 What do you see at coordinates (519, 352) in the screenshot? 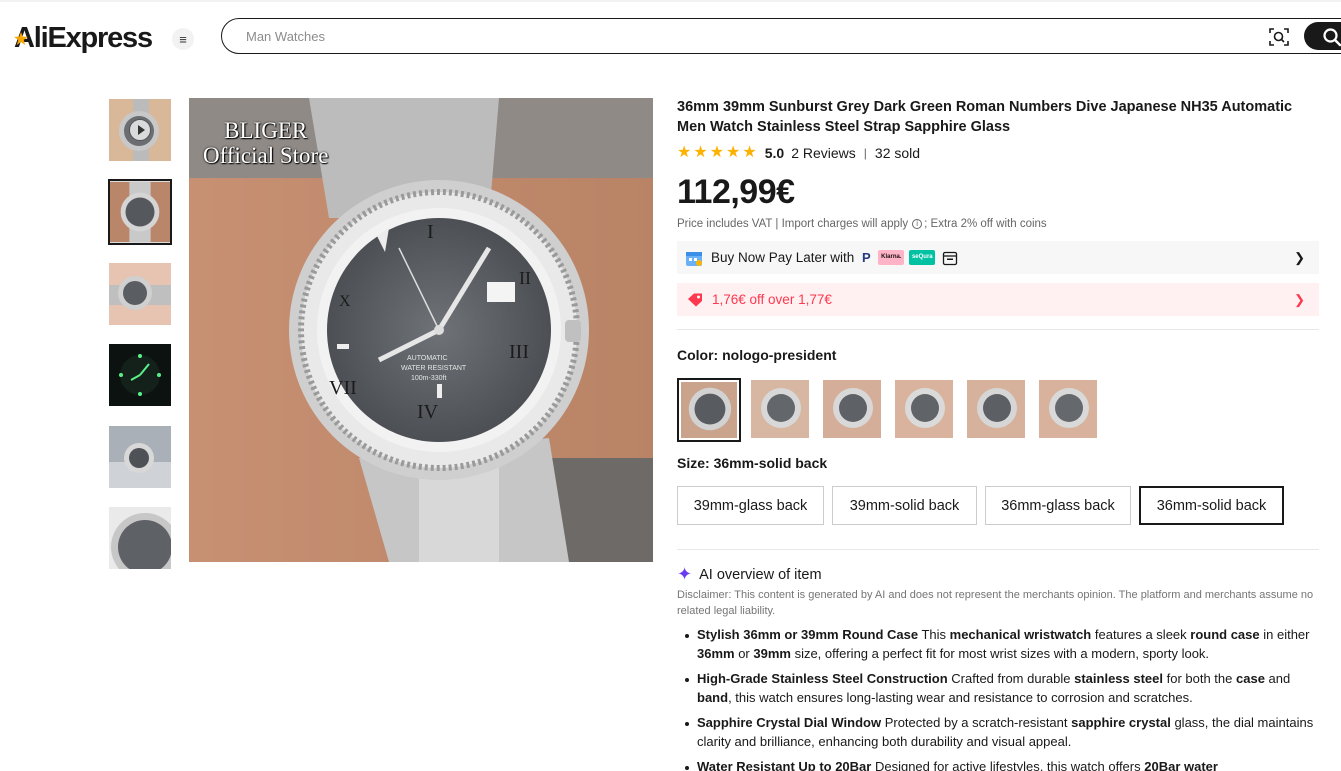
I see `svg-text: III` at bounding box center [519, 352].